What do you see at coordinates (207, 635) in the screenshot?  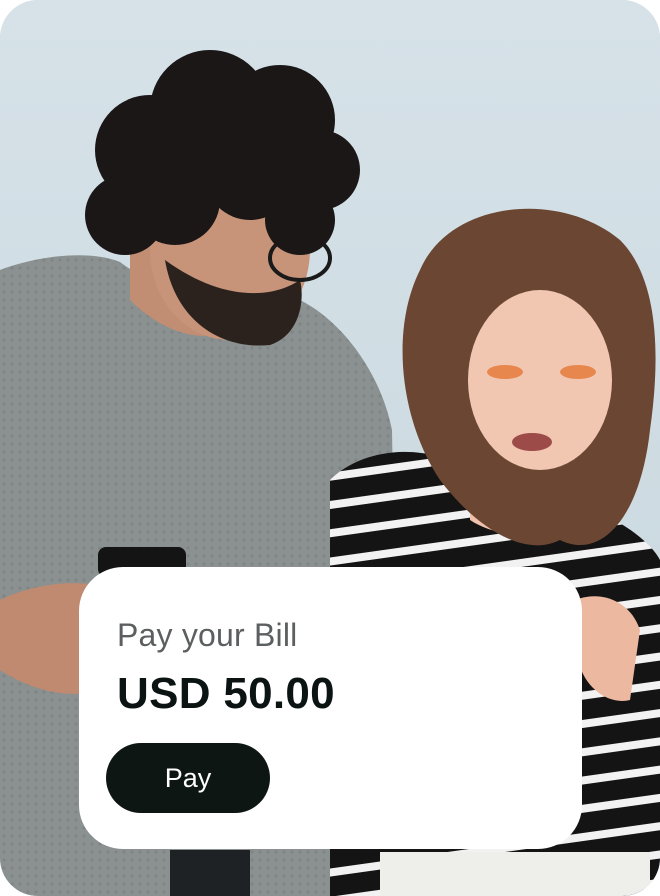 I see `bill-label: Pay your Bill` at bounding box center [207, 635].